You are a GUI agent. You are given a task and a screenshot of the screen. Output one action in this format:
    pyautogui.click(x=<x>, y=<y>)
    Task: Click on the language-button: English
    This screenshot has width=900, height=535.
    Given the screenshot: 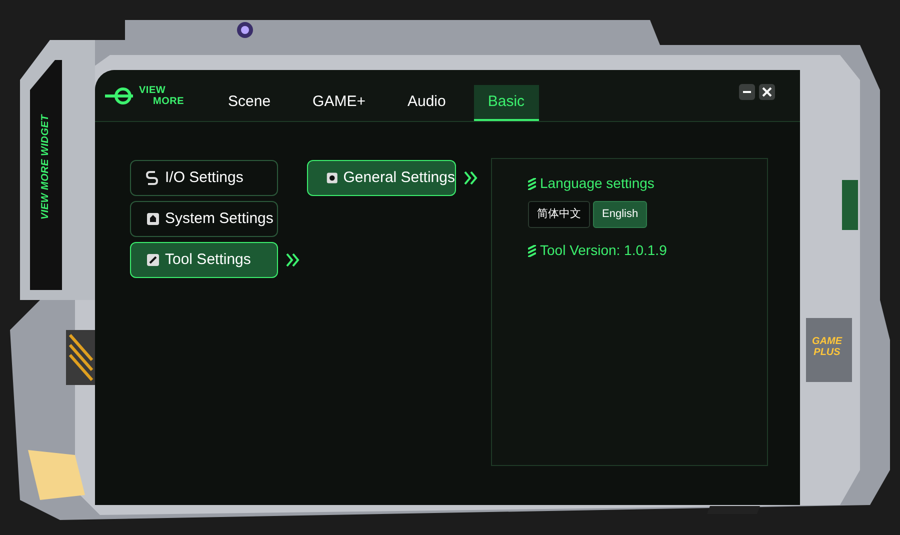 What is the action you would take?
    pyautogui.click(x=620, y=214)
    